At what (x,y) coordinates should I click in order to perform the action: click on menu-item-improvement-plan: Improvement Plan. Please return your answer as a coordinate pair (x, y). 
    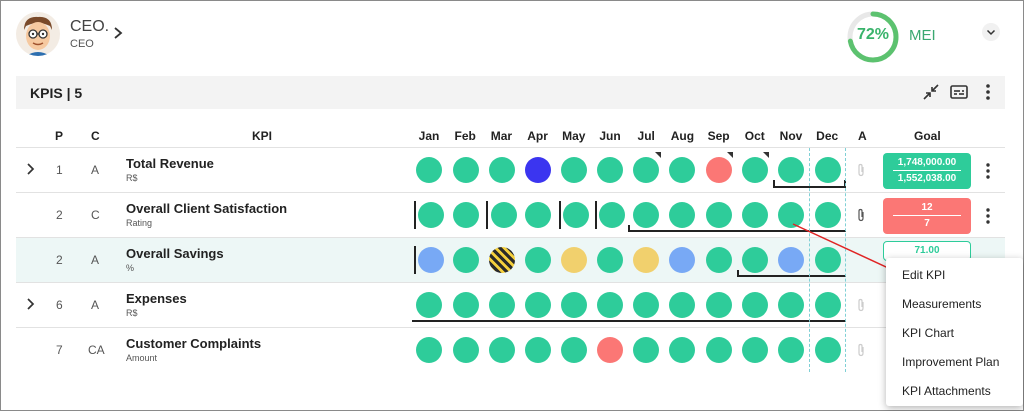
    Looking at the image, I should click on (950, 362).